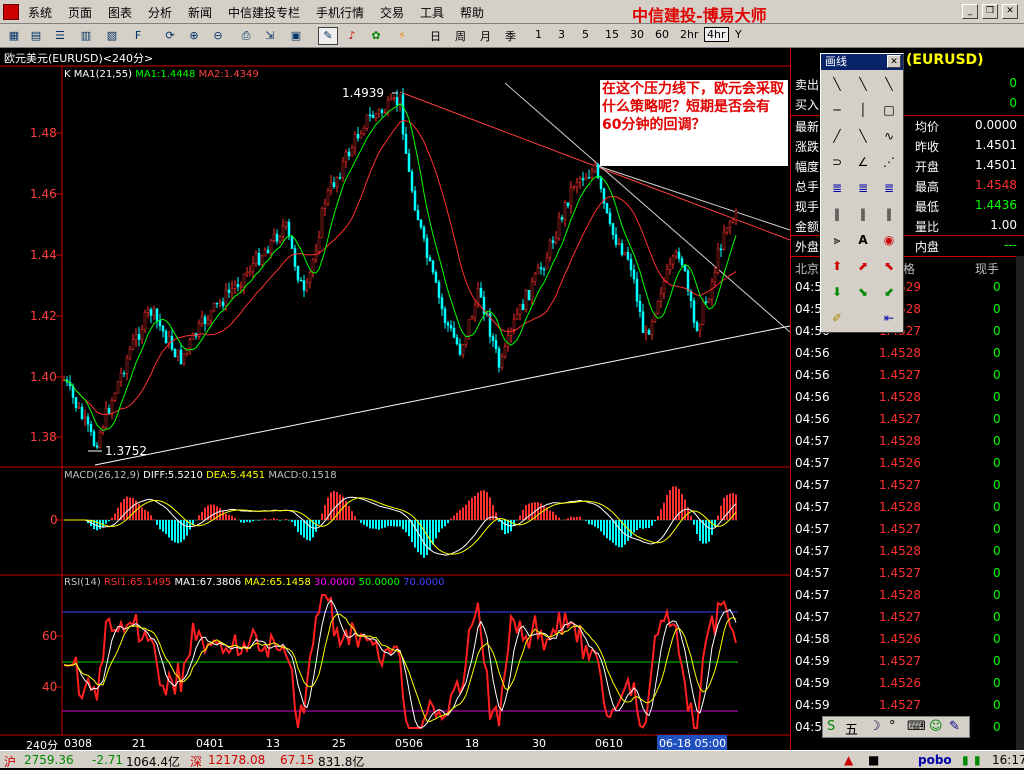 Image resolution: width=1024 pixels, height=770 pixels. Describe the element at coordinates (472, 12) in the screenshot. I see `menu-help: 帮助` at that location.